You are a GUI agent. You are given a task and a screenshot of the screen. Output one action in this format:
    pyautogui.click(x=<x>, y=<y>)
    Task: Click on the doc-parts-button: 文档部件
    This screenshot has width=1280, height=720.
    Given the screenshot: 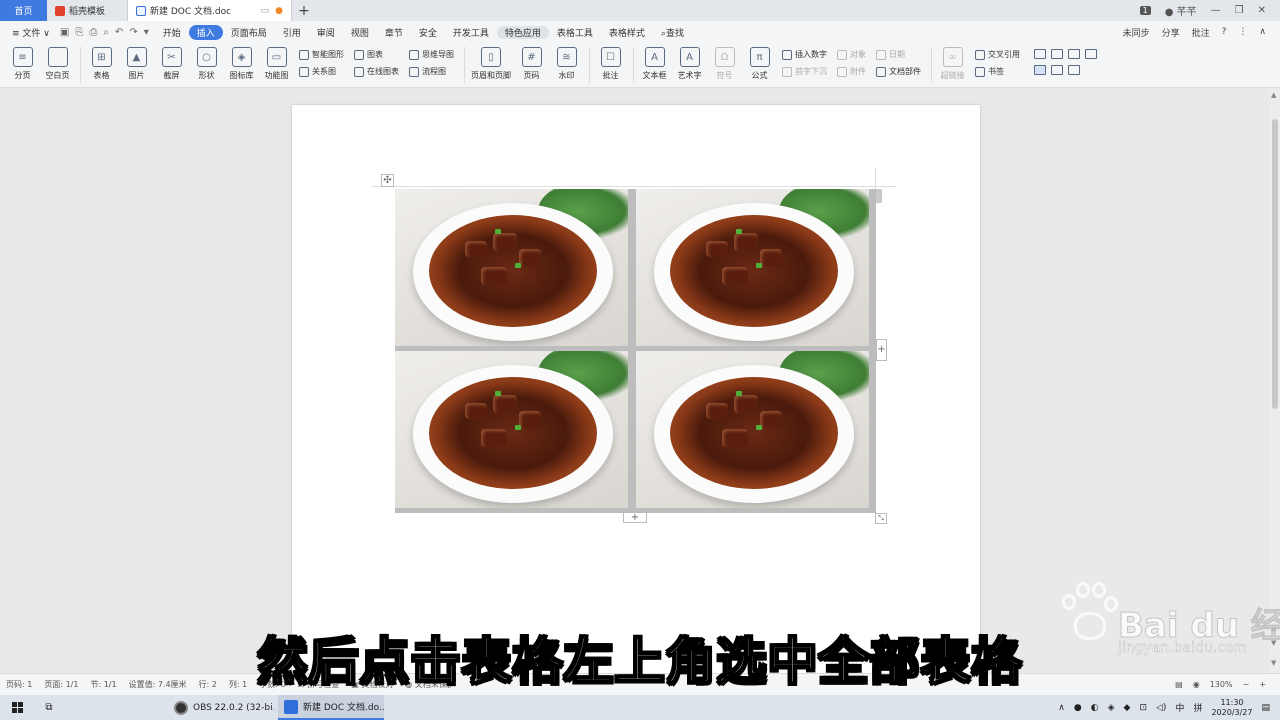 What is the action you would take?
    pyautogui.click(x=898, y=71)
    